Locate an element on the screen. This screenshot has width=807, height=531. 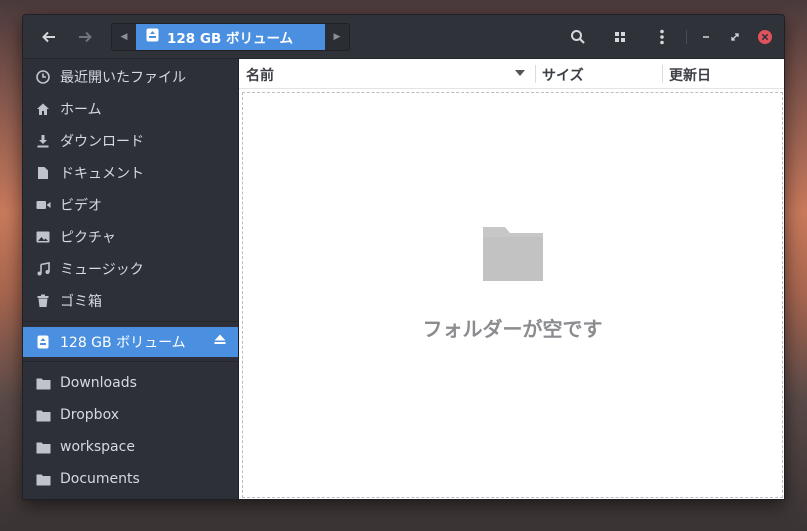
arrow-left-icon is located at coordinates (48, 37).